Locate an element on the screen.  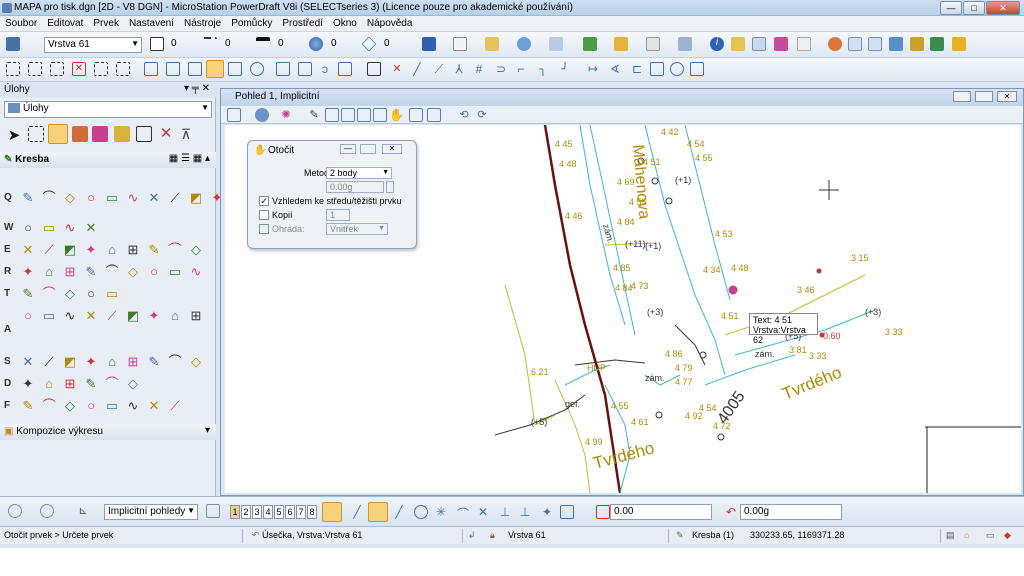
distance-field: 0.00 is located at coordinates (661, 512).